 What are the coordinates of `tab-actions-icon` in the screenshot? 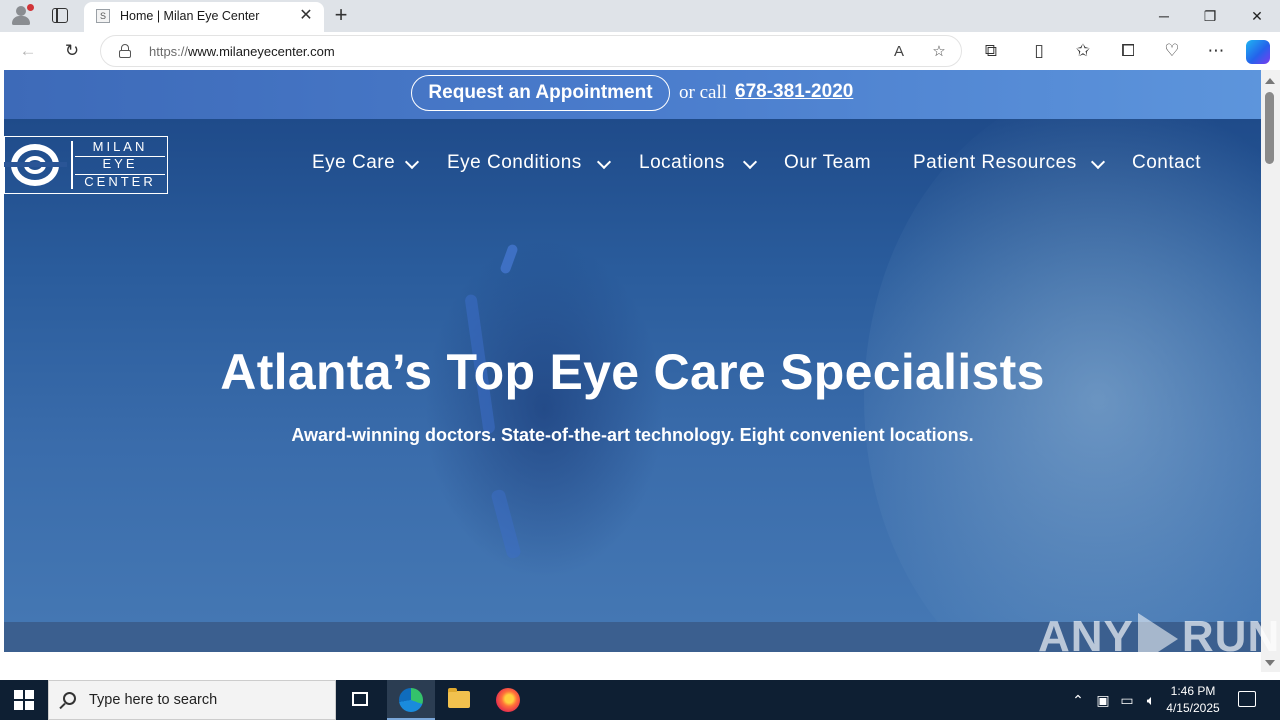 It's located at (60, 15).